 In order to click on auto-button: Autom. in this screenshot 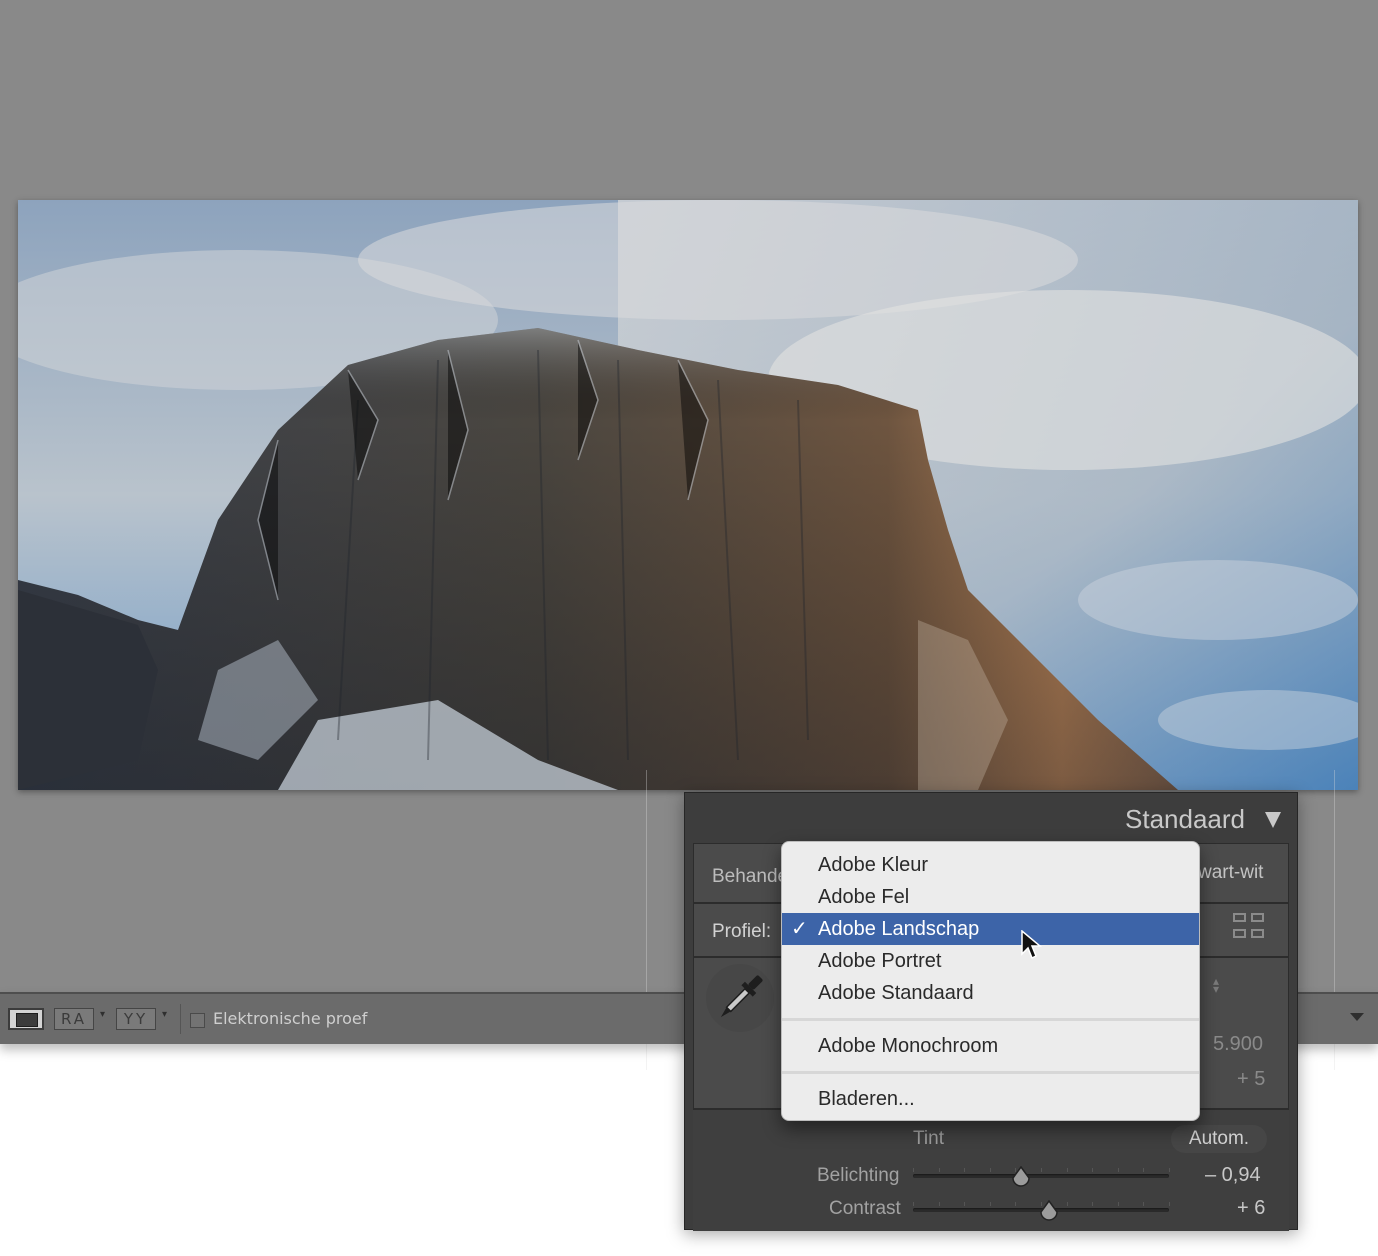, I will do `click(1219, 1139)`.